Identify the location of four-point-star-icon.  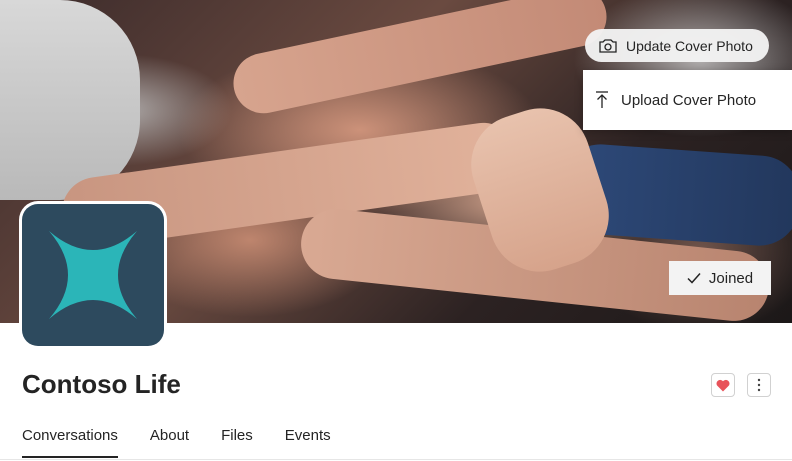
(93, 275).